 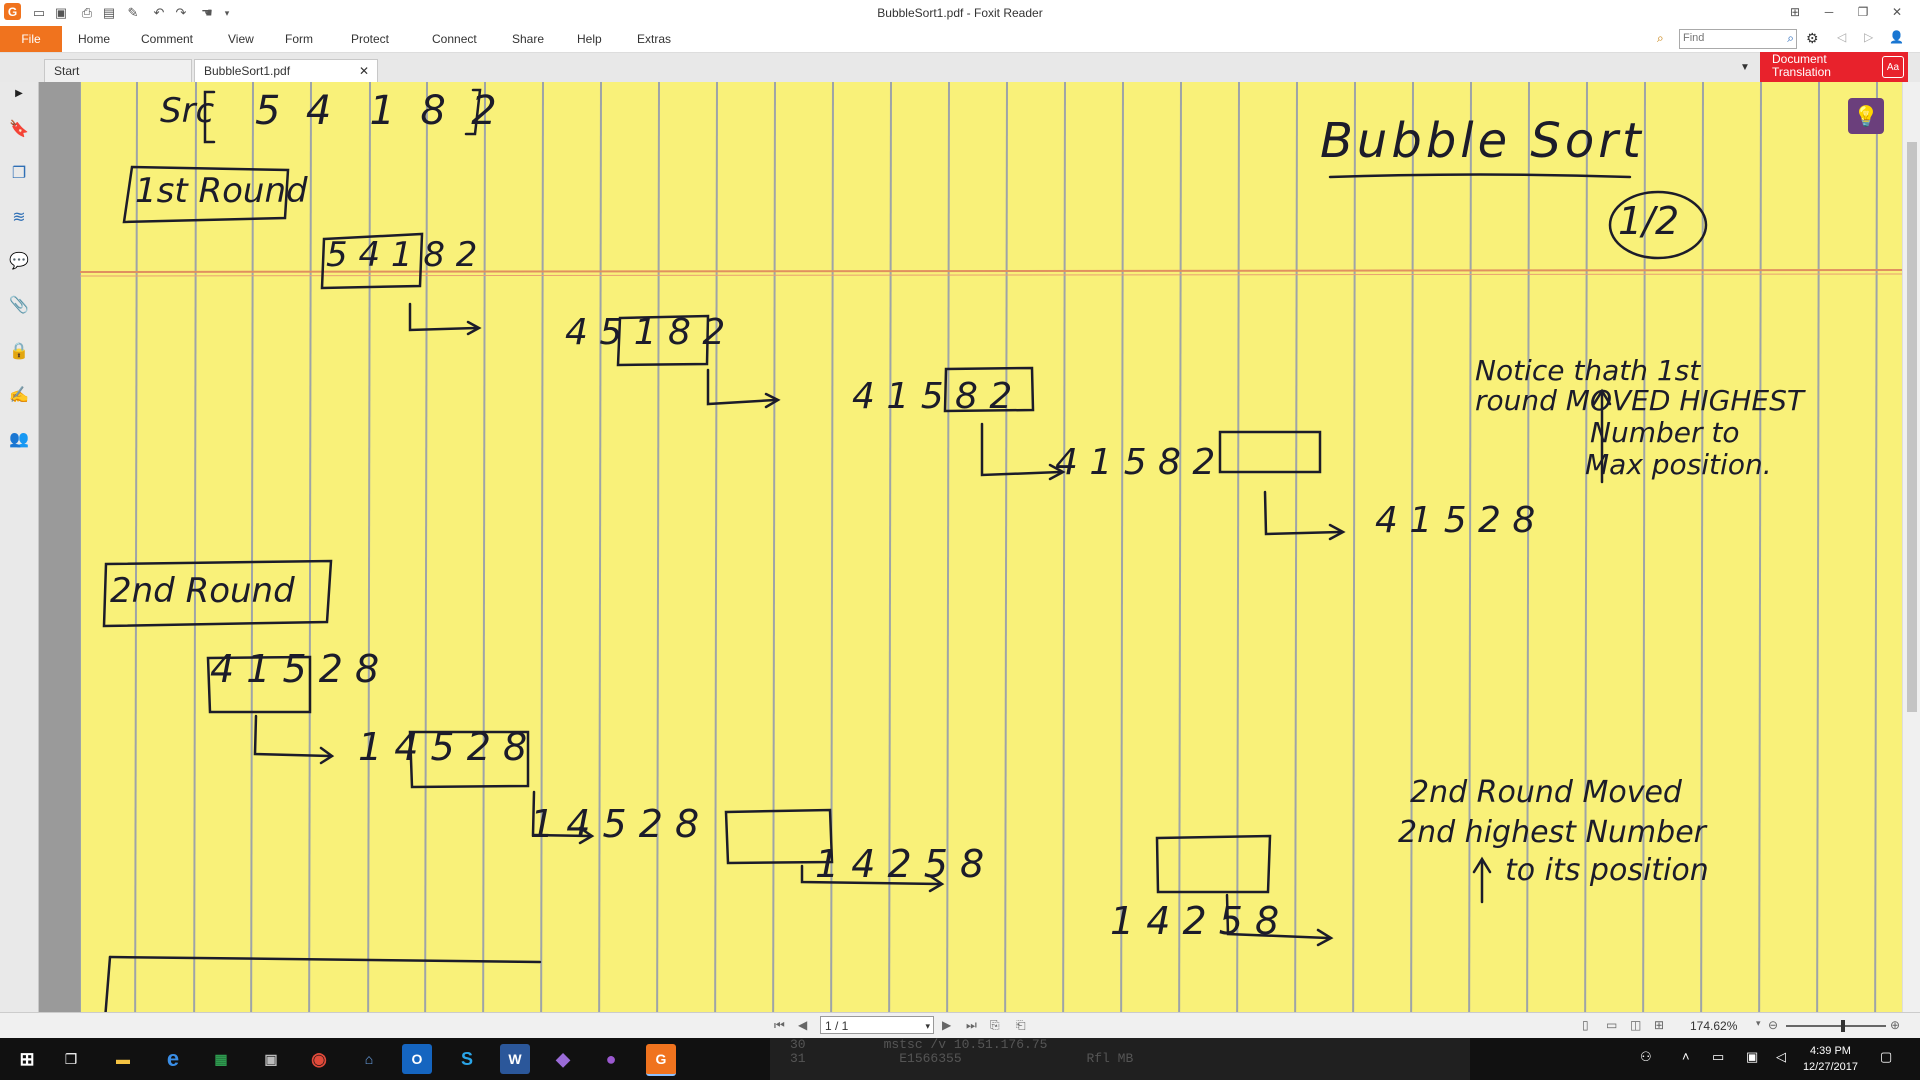 What do you see at coordinates (1773, 1025) in the screenshot?
I see `zoom-out-icon: ⊖` at bounding box center [1773, 1025].